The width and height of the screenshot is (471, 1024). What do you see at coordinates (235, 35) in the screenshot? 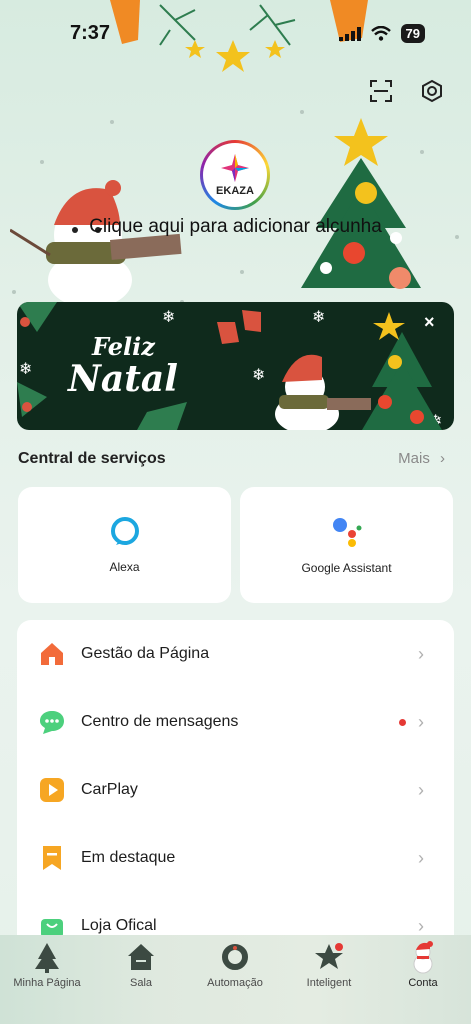
I see `status-bar: 7:37 79` at bounding box center [235, 35].